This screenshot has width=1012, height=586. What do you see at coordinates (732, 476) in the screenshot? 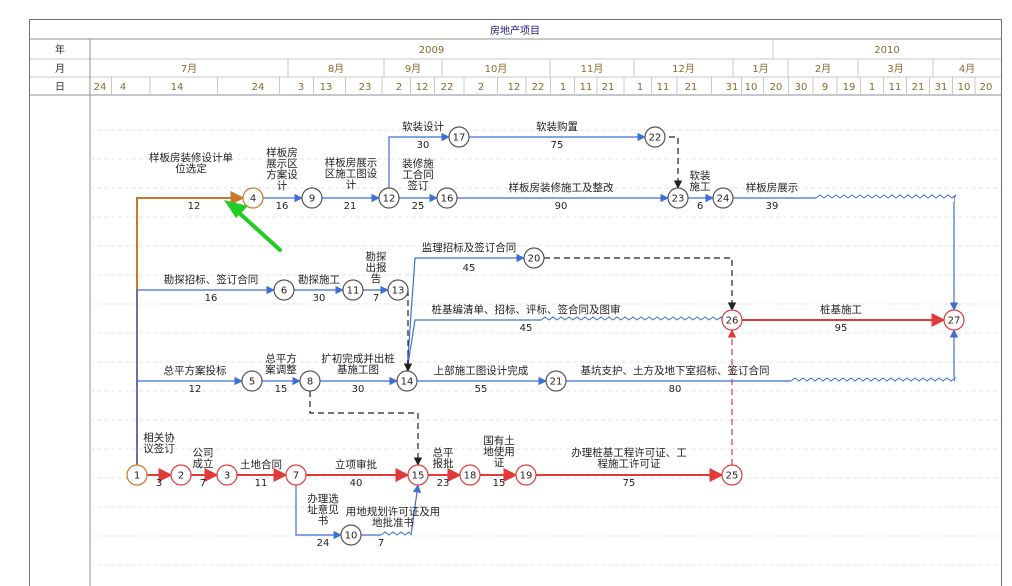
I see `event-node-number: 25` at bounding box center [732, 476].